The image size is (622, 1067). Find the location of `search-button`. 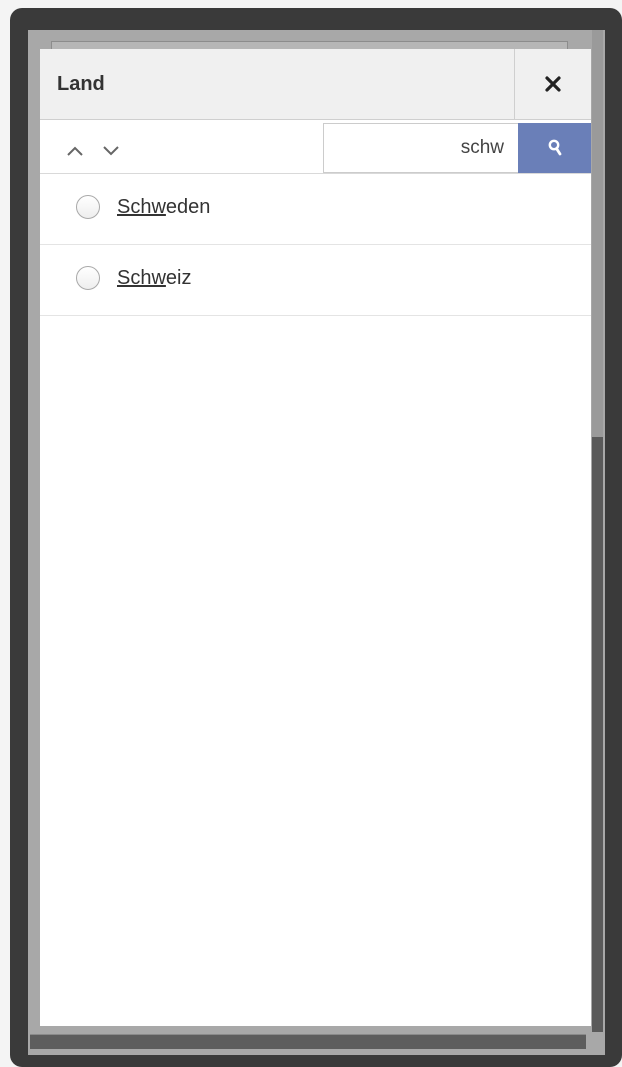

search-button is located at coordinates (554, 148).